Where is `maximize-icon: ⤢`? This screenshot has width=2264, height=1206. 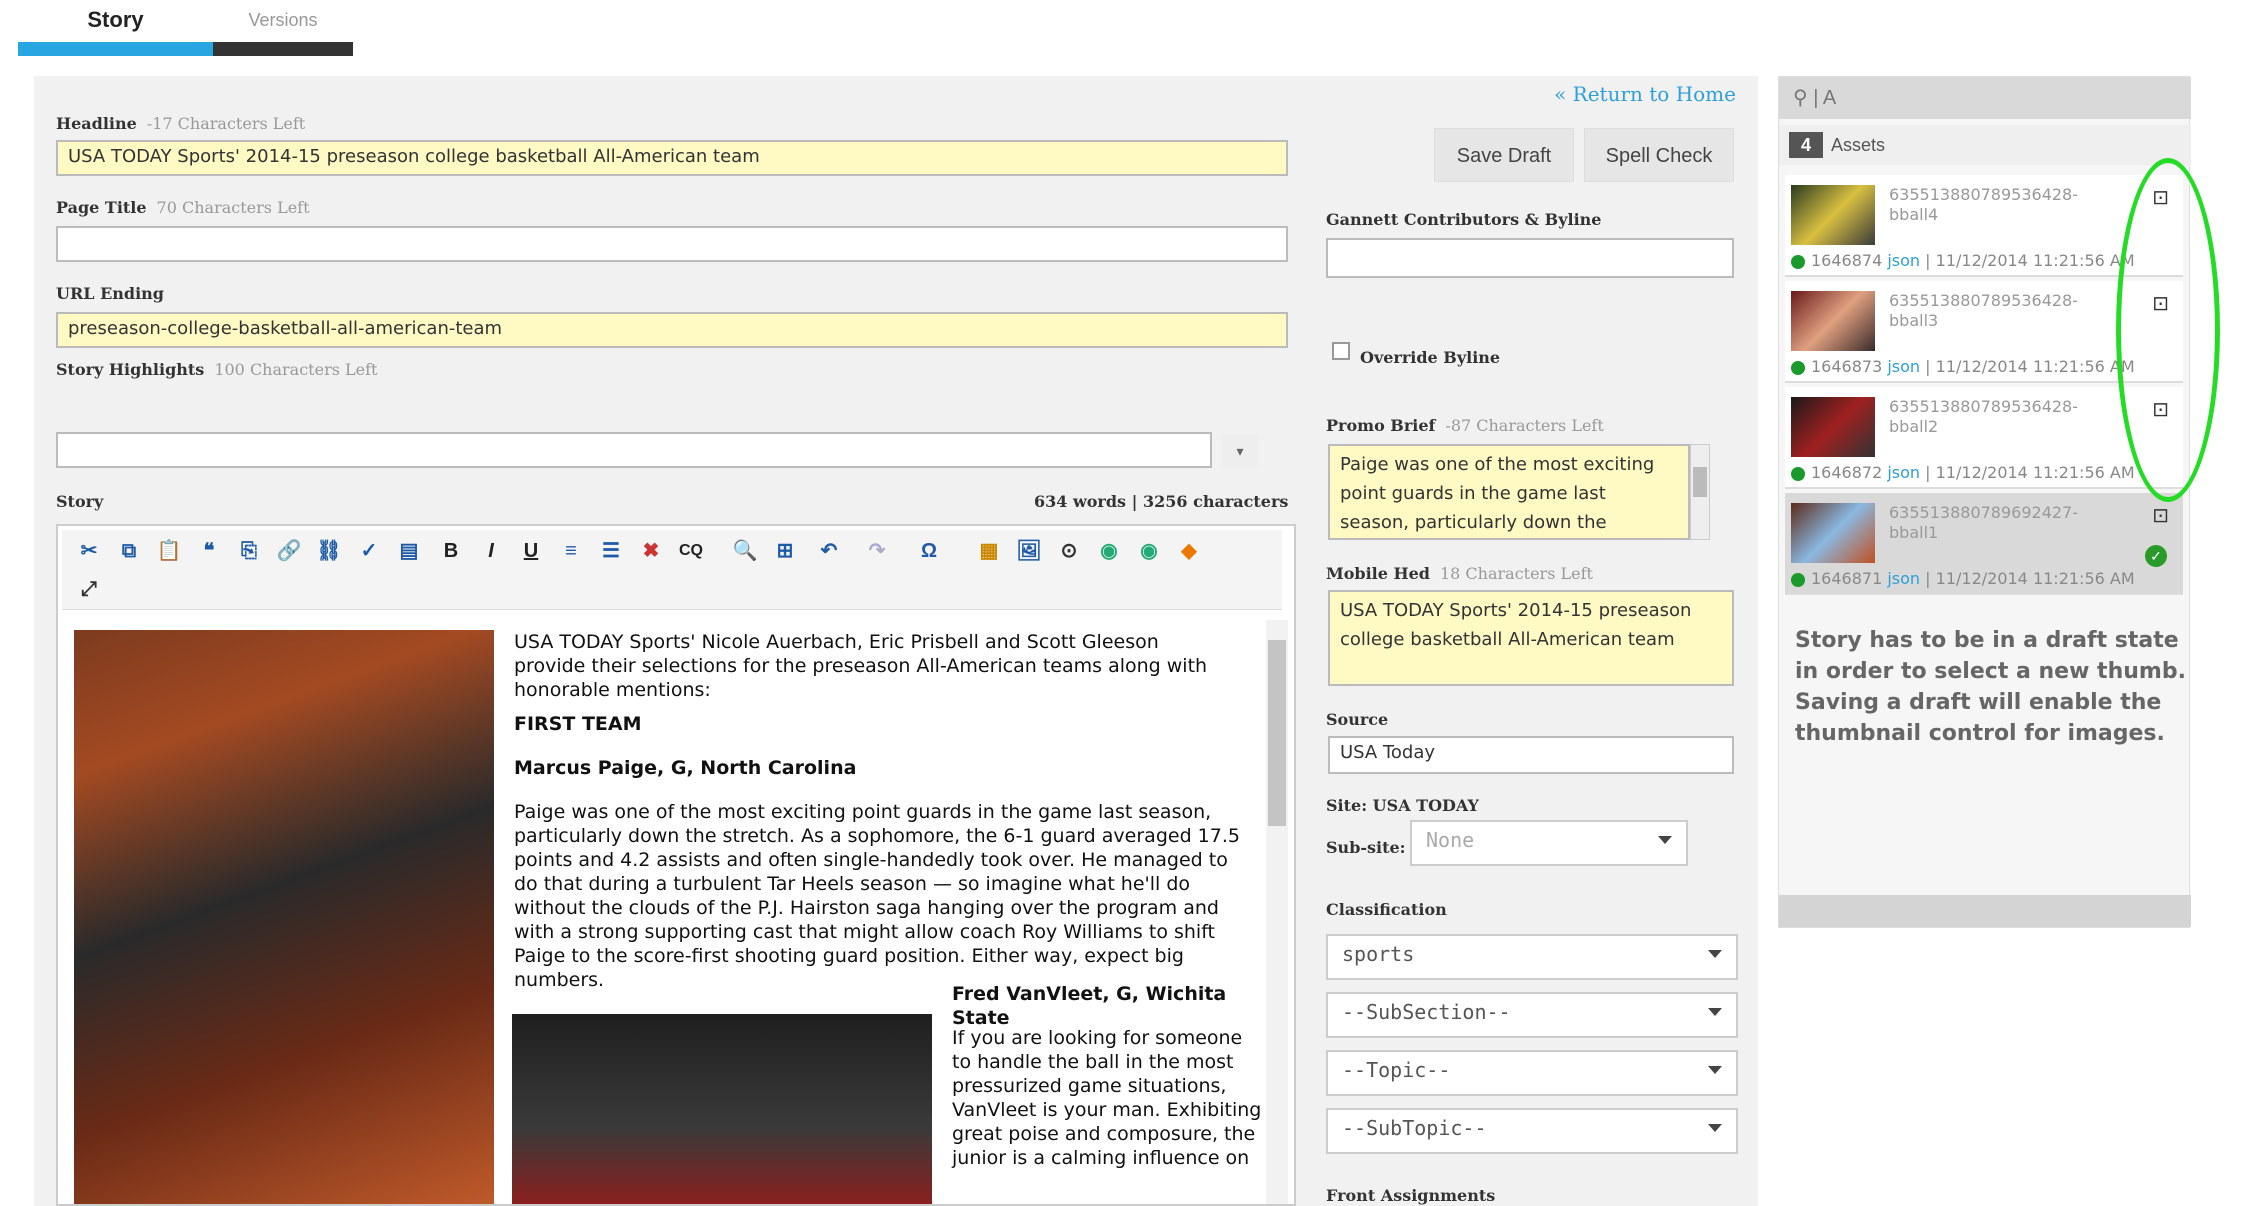
maximize-icon: ⤢ is located at coordinates (89, 589).